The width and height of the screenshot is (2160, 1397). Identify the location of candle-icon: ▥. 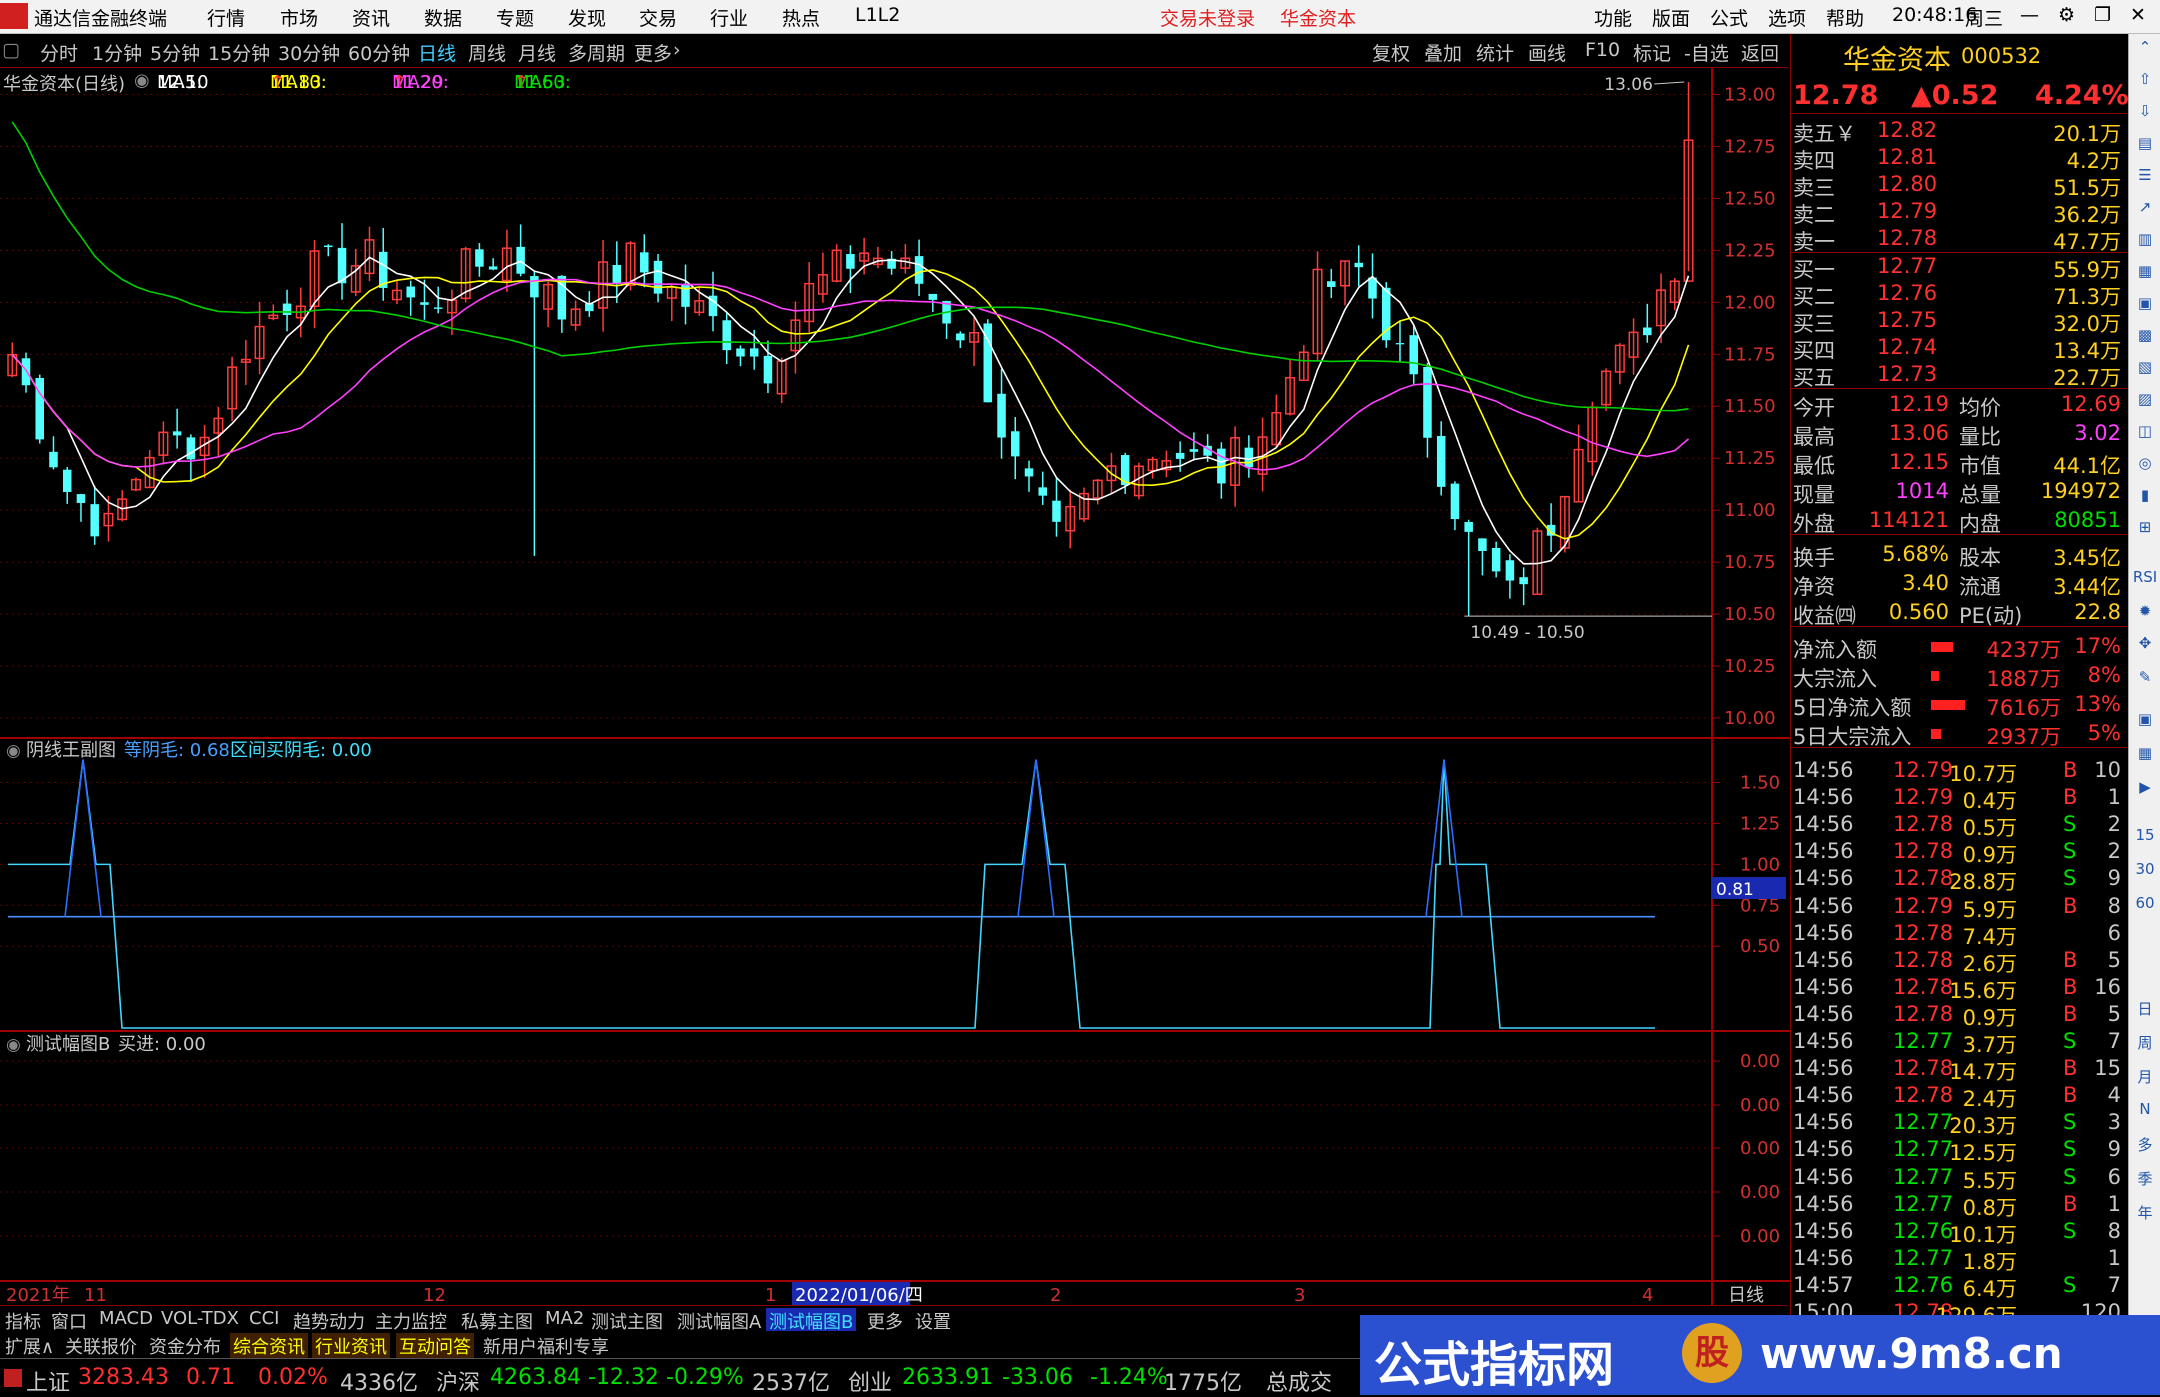
(2145, 239).